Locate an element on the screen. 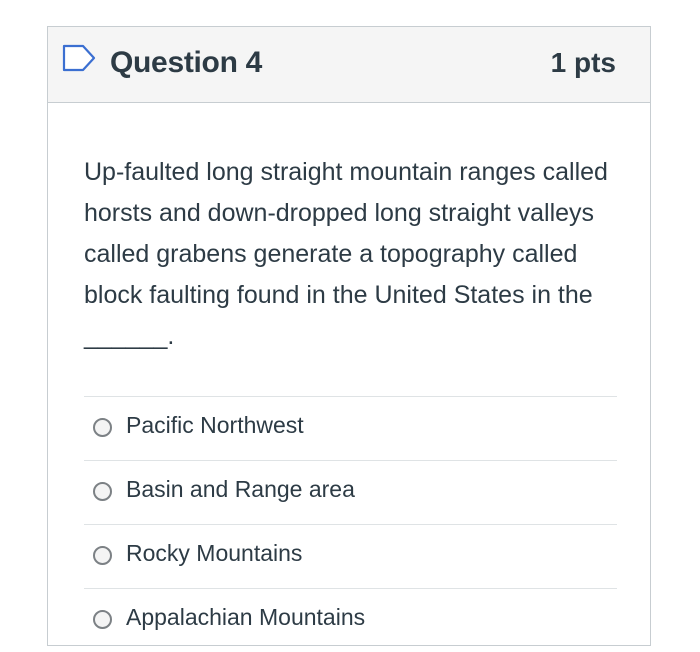 Image resolution: width=700 pixels, height=652 pixels. answer-option: Appalachian Mountains is located at coordinates (350, 620).